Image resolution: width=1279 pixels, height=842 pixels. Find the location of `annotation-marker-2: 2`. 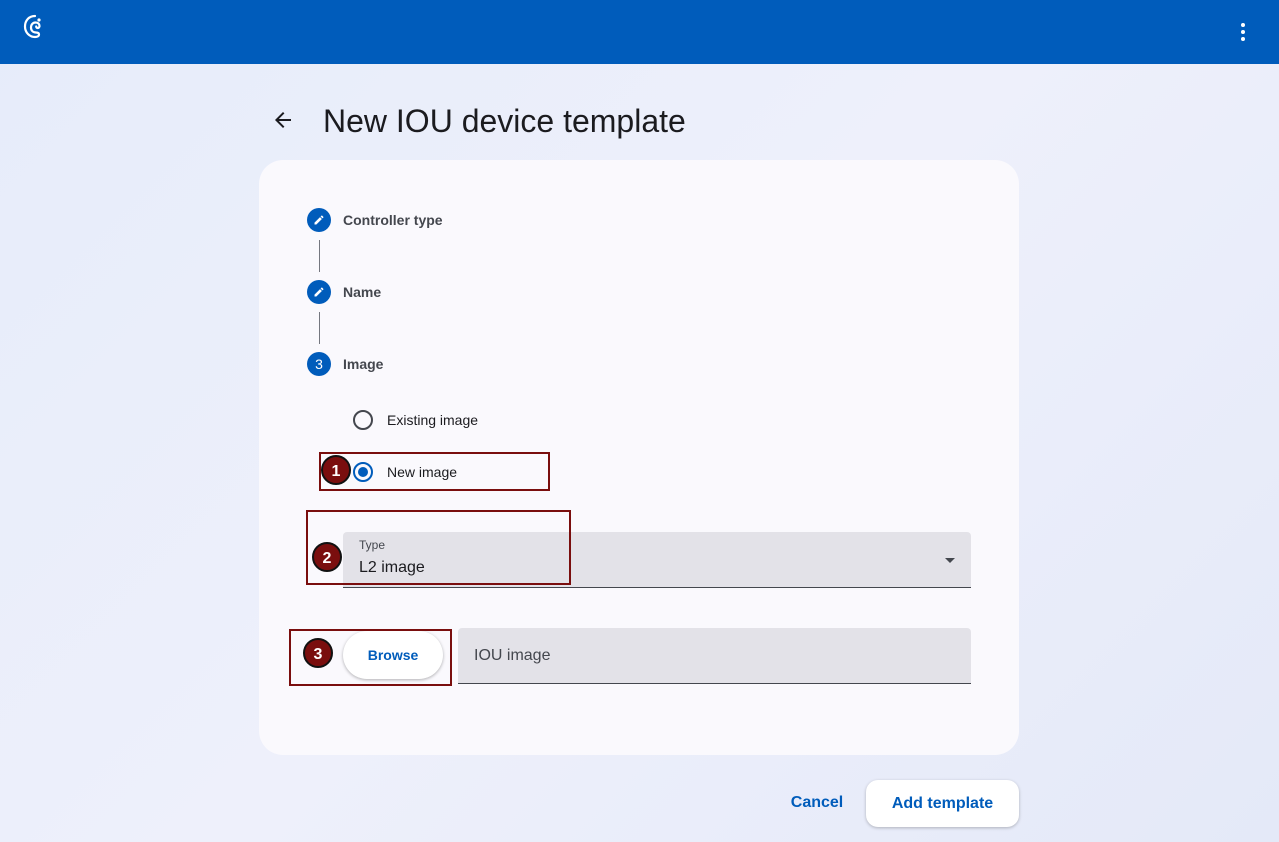

annotation-marker-2: 2 is located at coordinates (327, 557).